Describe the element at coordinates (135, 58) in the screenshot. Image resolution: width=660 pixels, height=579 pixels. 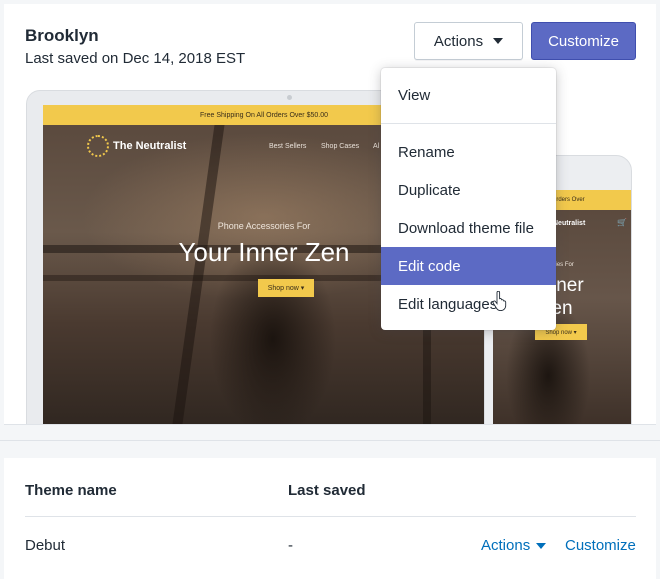
I see `current-theme-last-saved: Last saved on Dec 14, 2018 EST` at that location.